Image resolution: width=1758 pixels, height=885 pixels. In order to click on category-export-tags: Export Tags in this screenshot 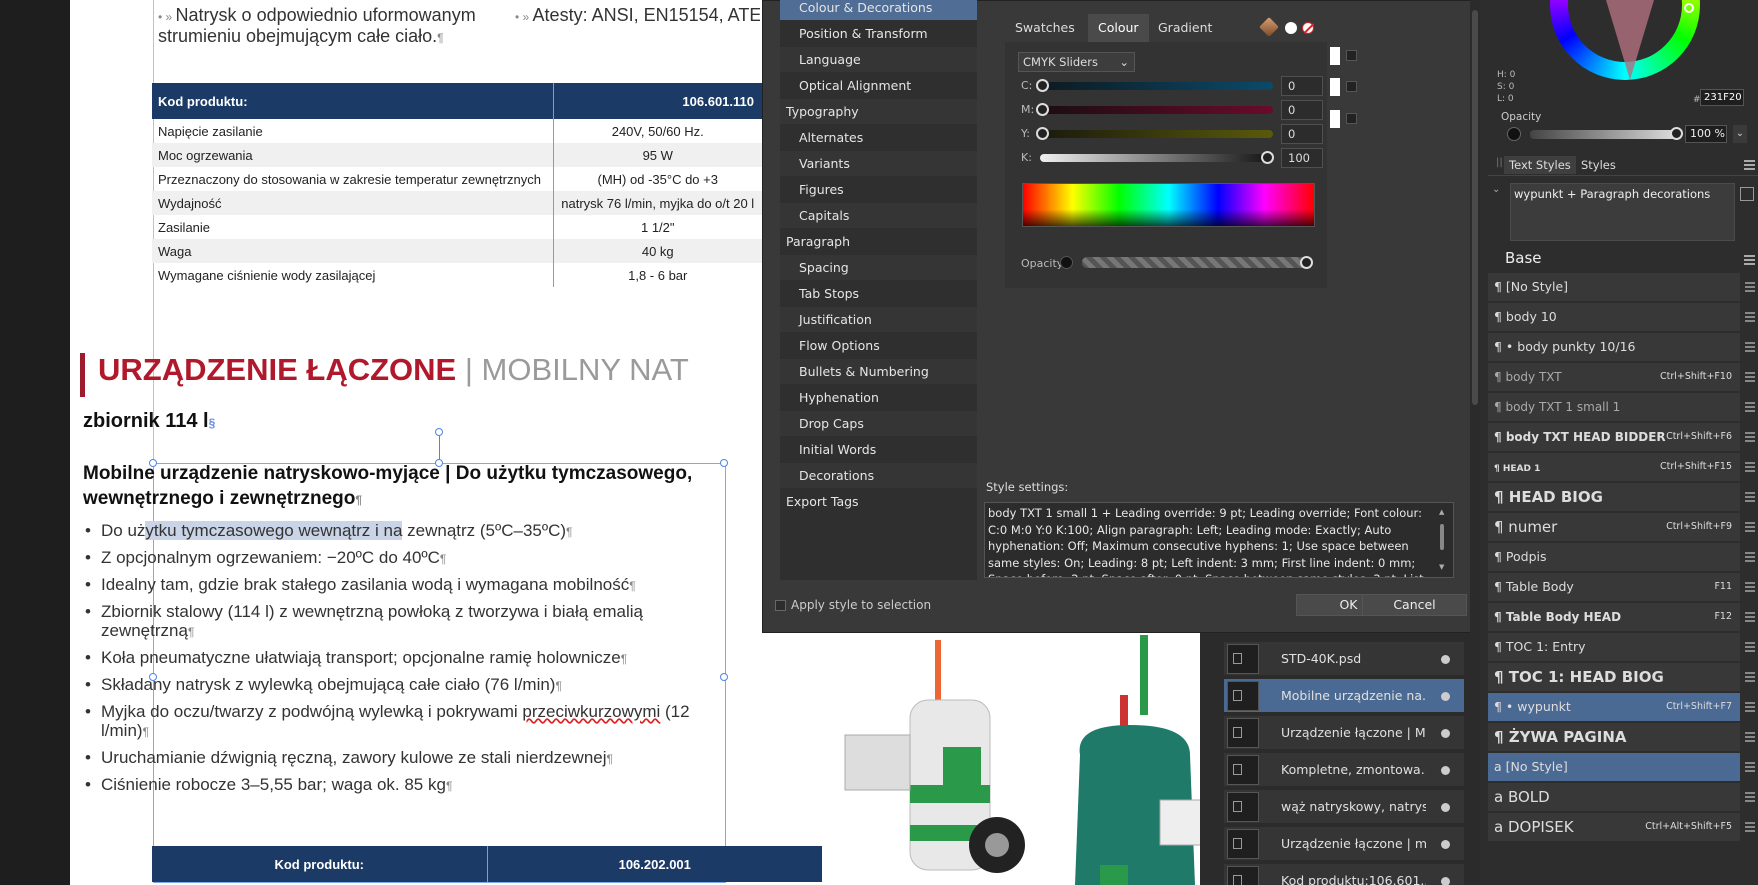, I will do `click(878, 501)`.